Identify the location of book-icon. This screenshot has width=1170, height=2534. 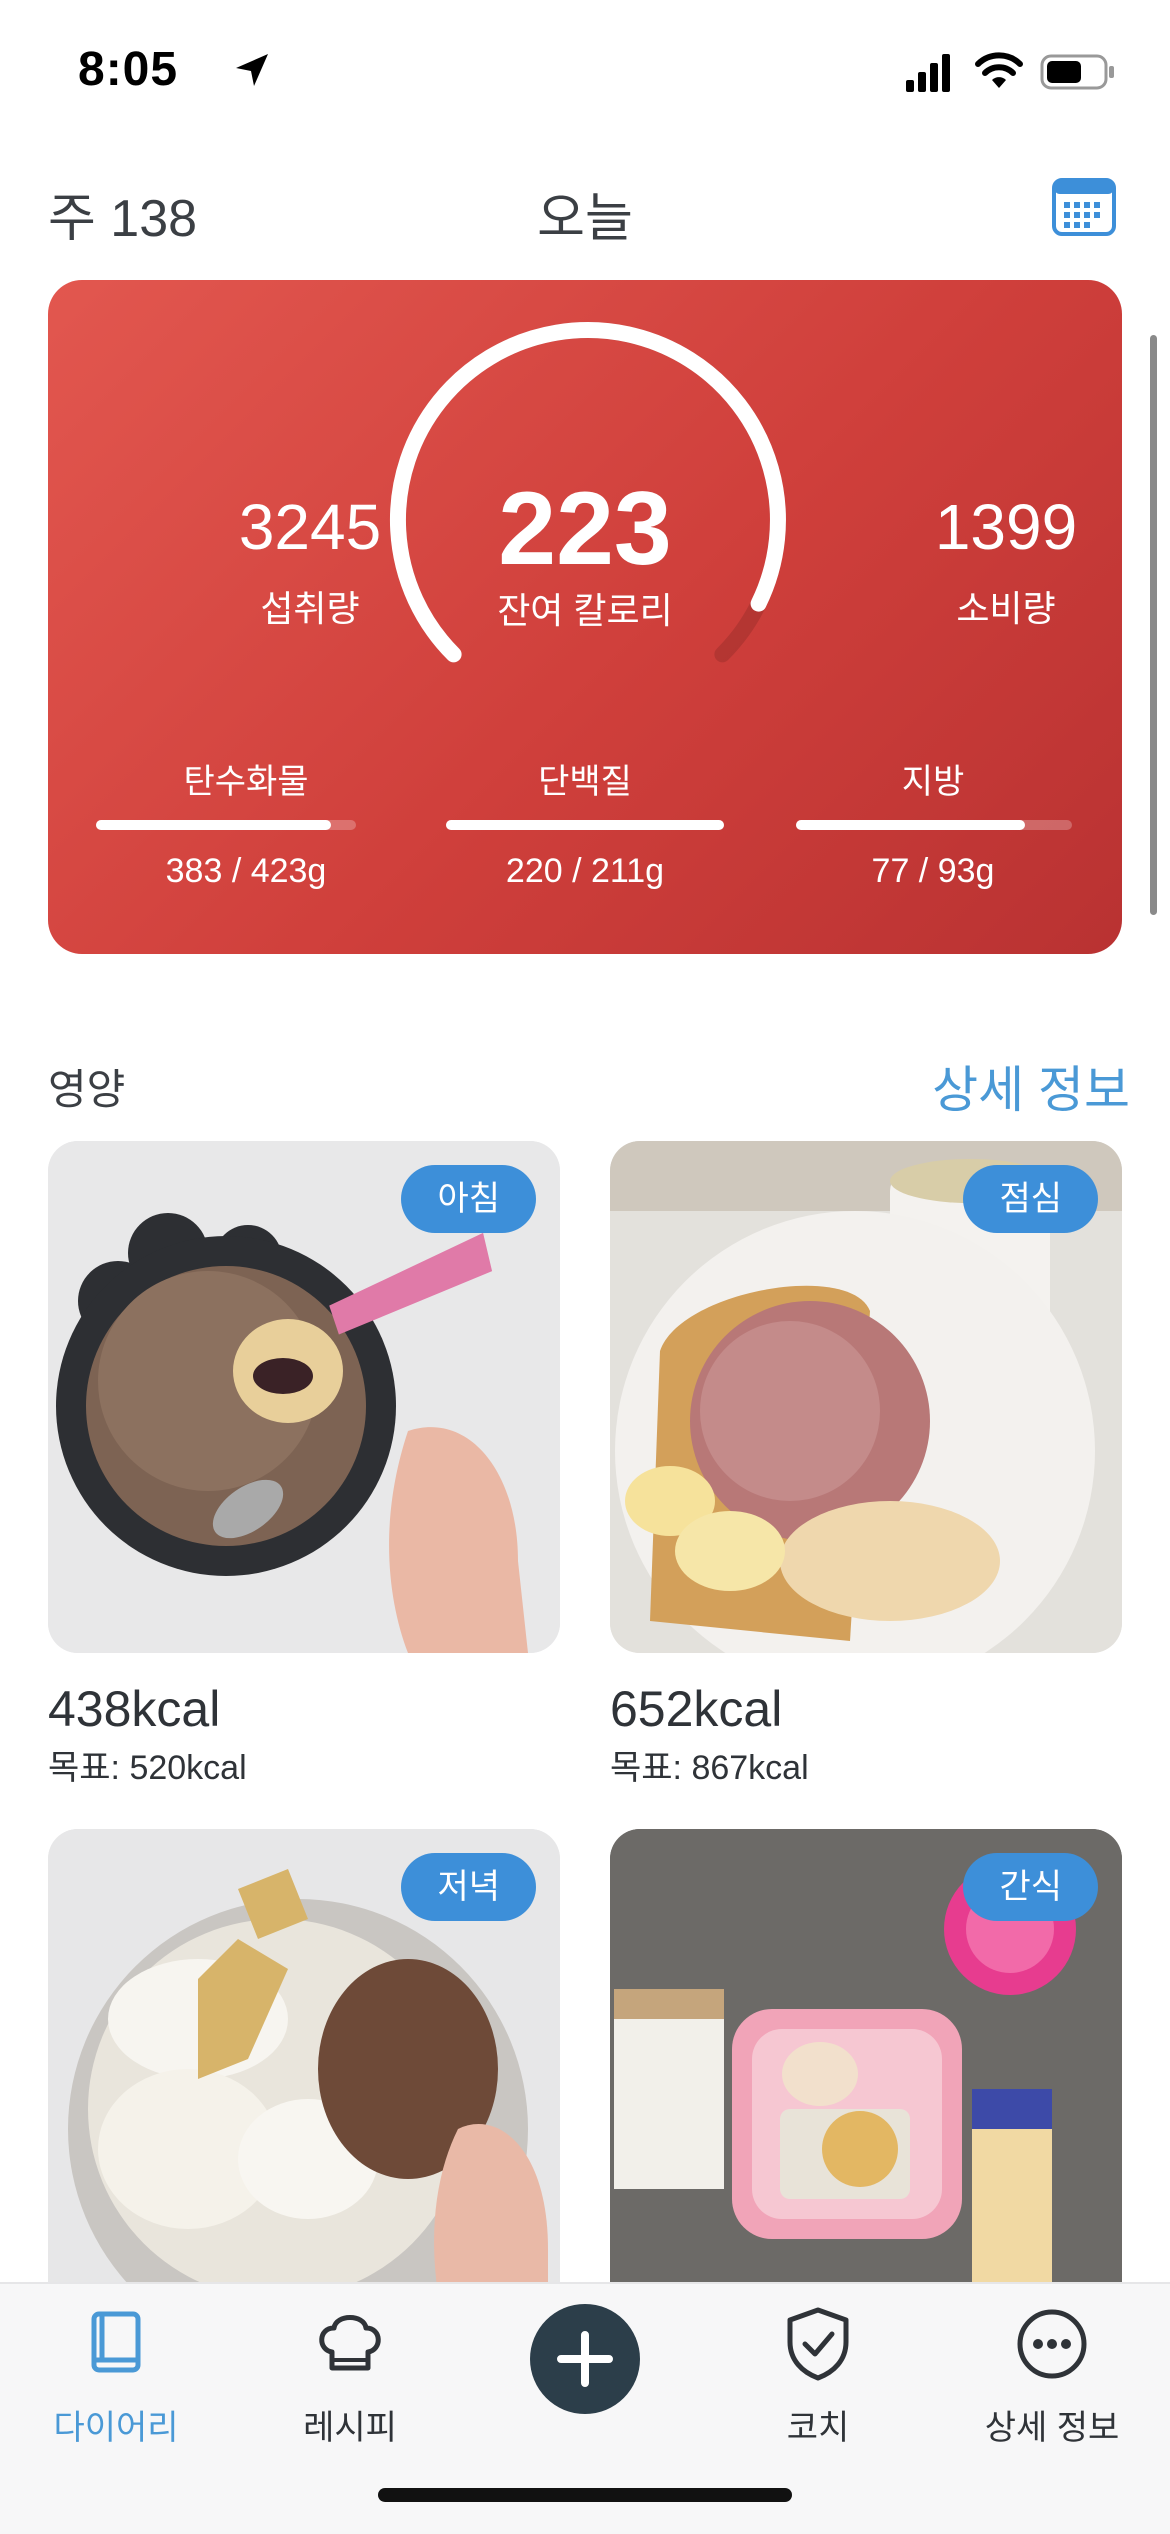
(116, 2342).